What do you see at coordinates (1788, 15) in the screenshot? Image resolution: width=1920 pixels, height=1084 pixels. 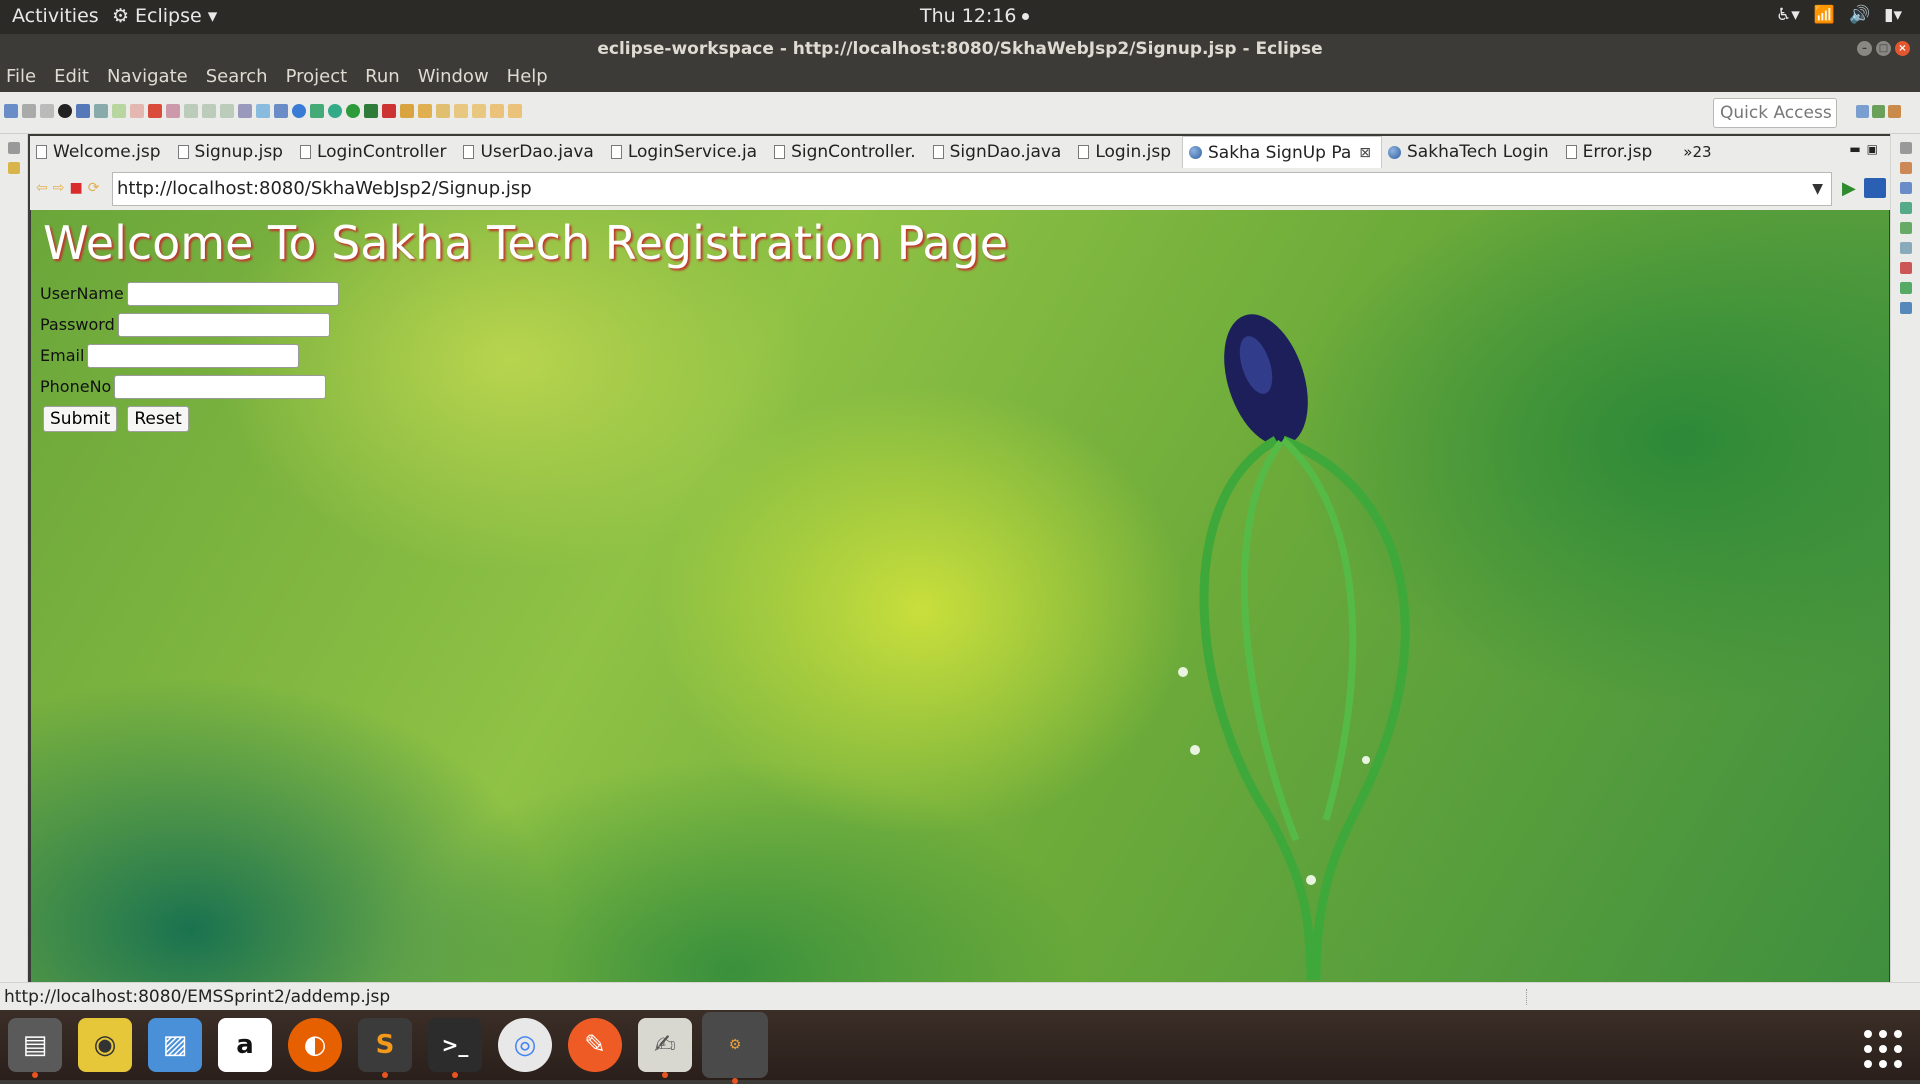 I see `accessibility-icon: ♿▾` at bounding box center [1788, 15].